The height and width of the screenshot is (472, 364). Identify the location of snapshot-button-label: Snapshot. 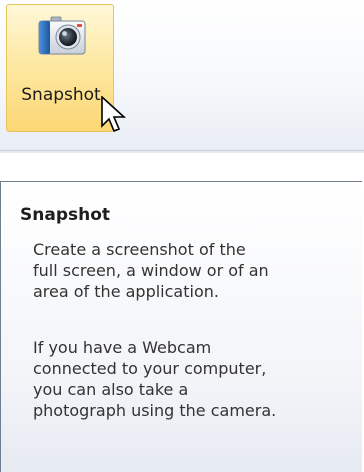
(61, 95).